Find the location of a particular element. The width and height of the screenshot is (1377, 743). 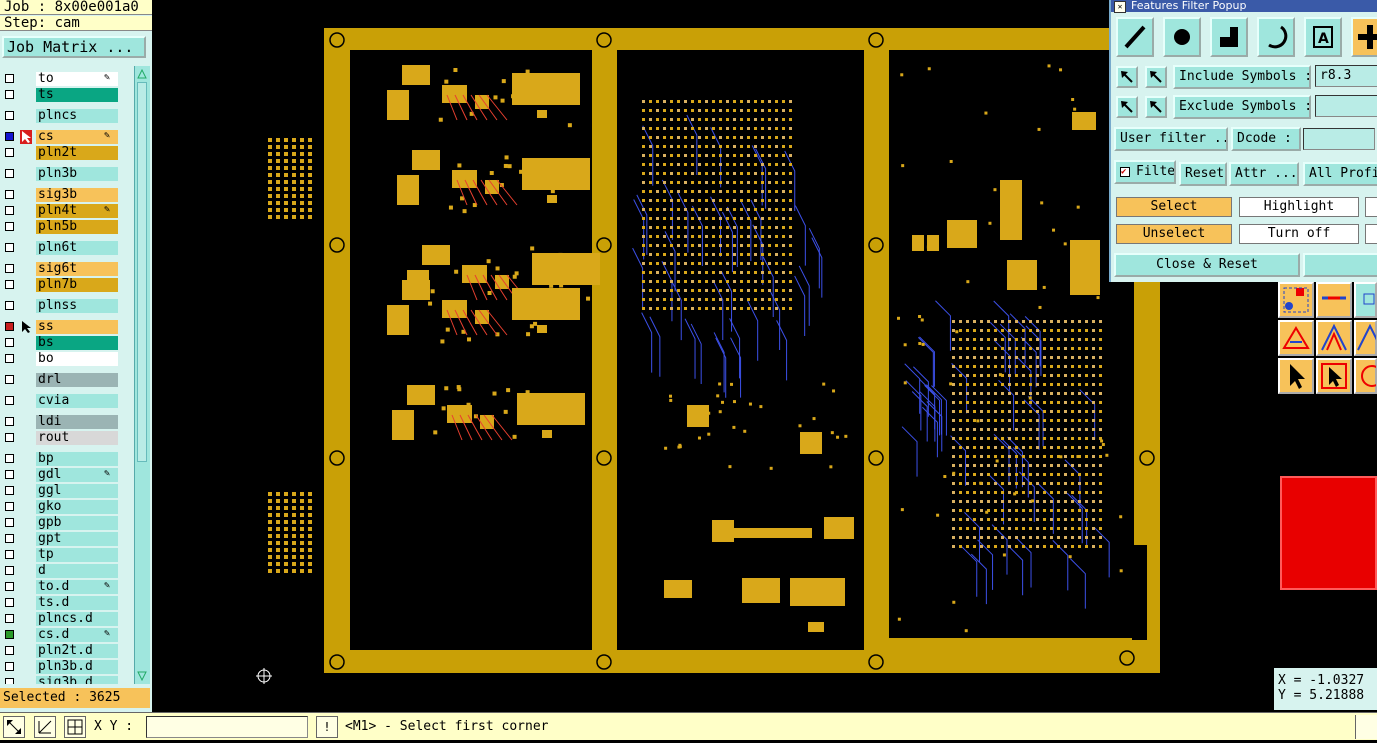

layer-row-gdl: gdl ✎ is located at coordinates (67, 475).